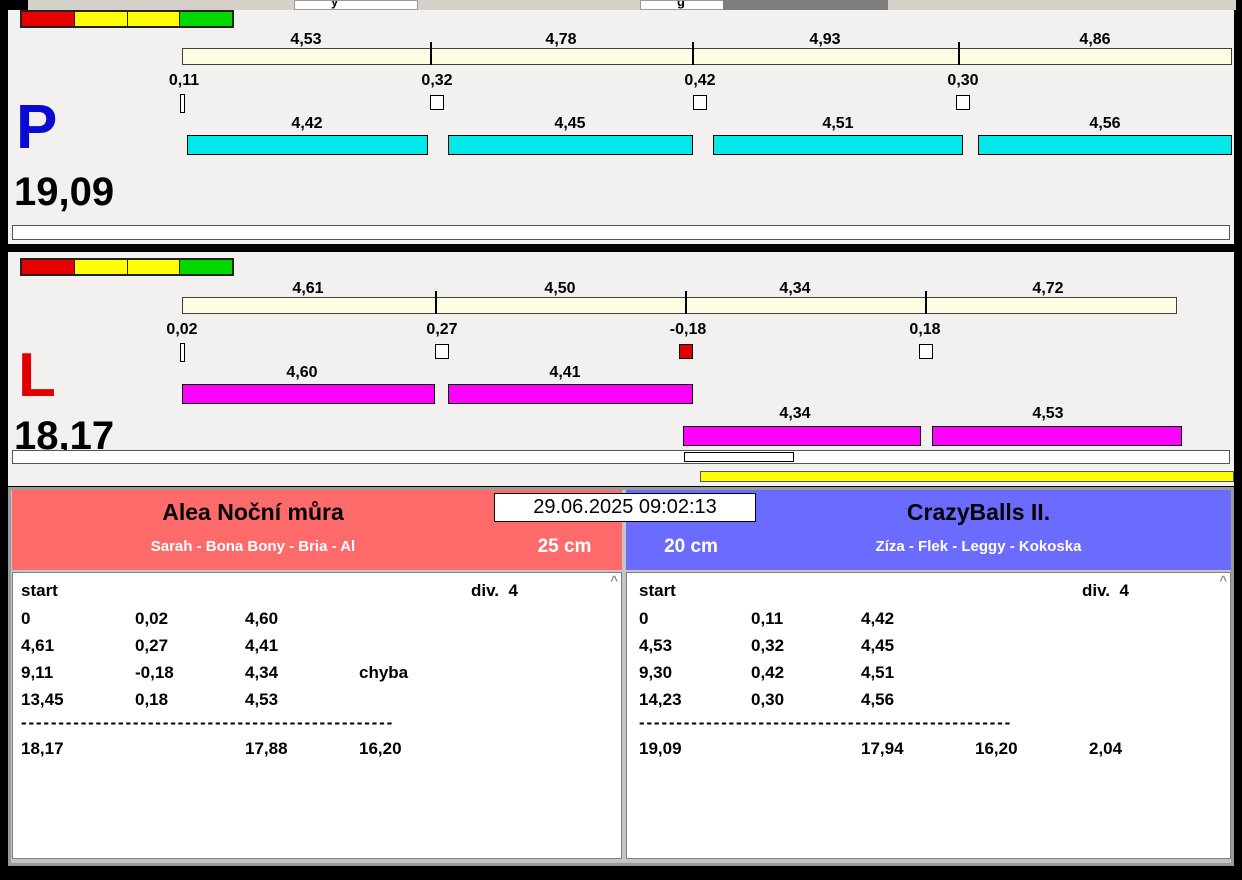 This screenshot has width=1242, height=880. I want to click on dog-time-3: 4,51, so click(838, 123).